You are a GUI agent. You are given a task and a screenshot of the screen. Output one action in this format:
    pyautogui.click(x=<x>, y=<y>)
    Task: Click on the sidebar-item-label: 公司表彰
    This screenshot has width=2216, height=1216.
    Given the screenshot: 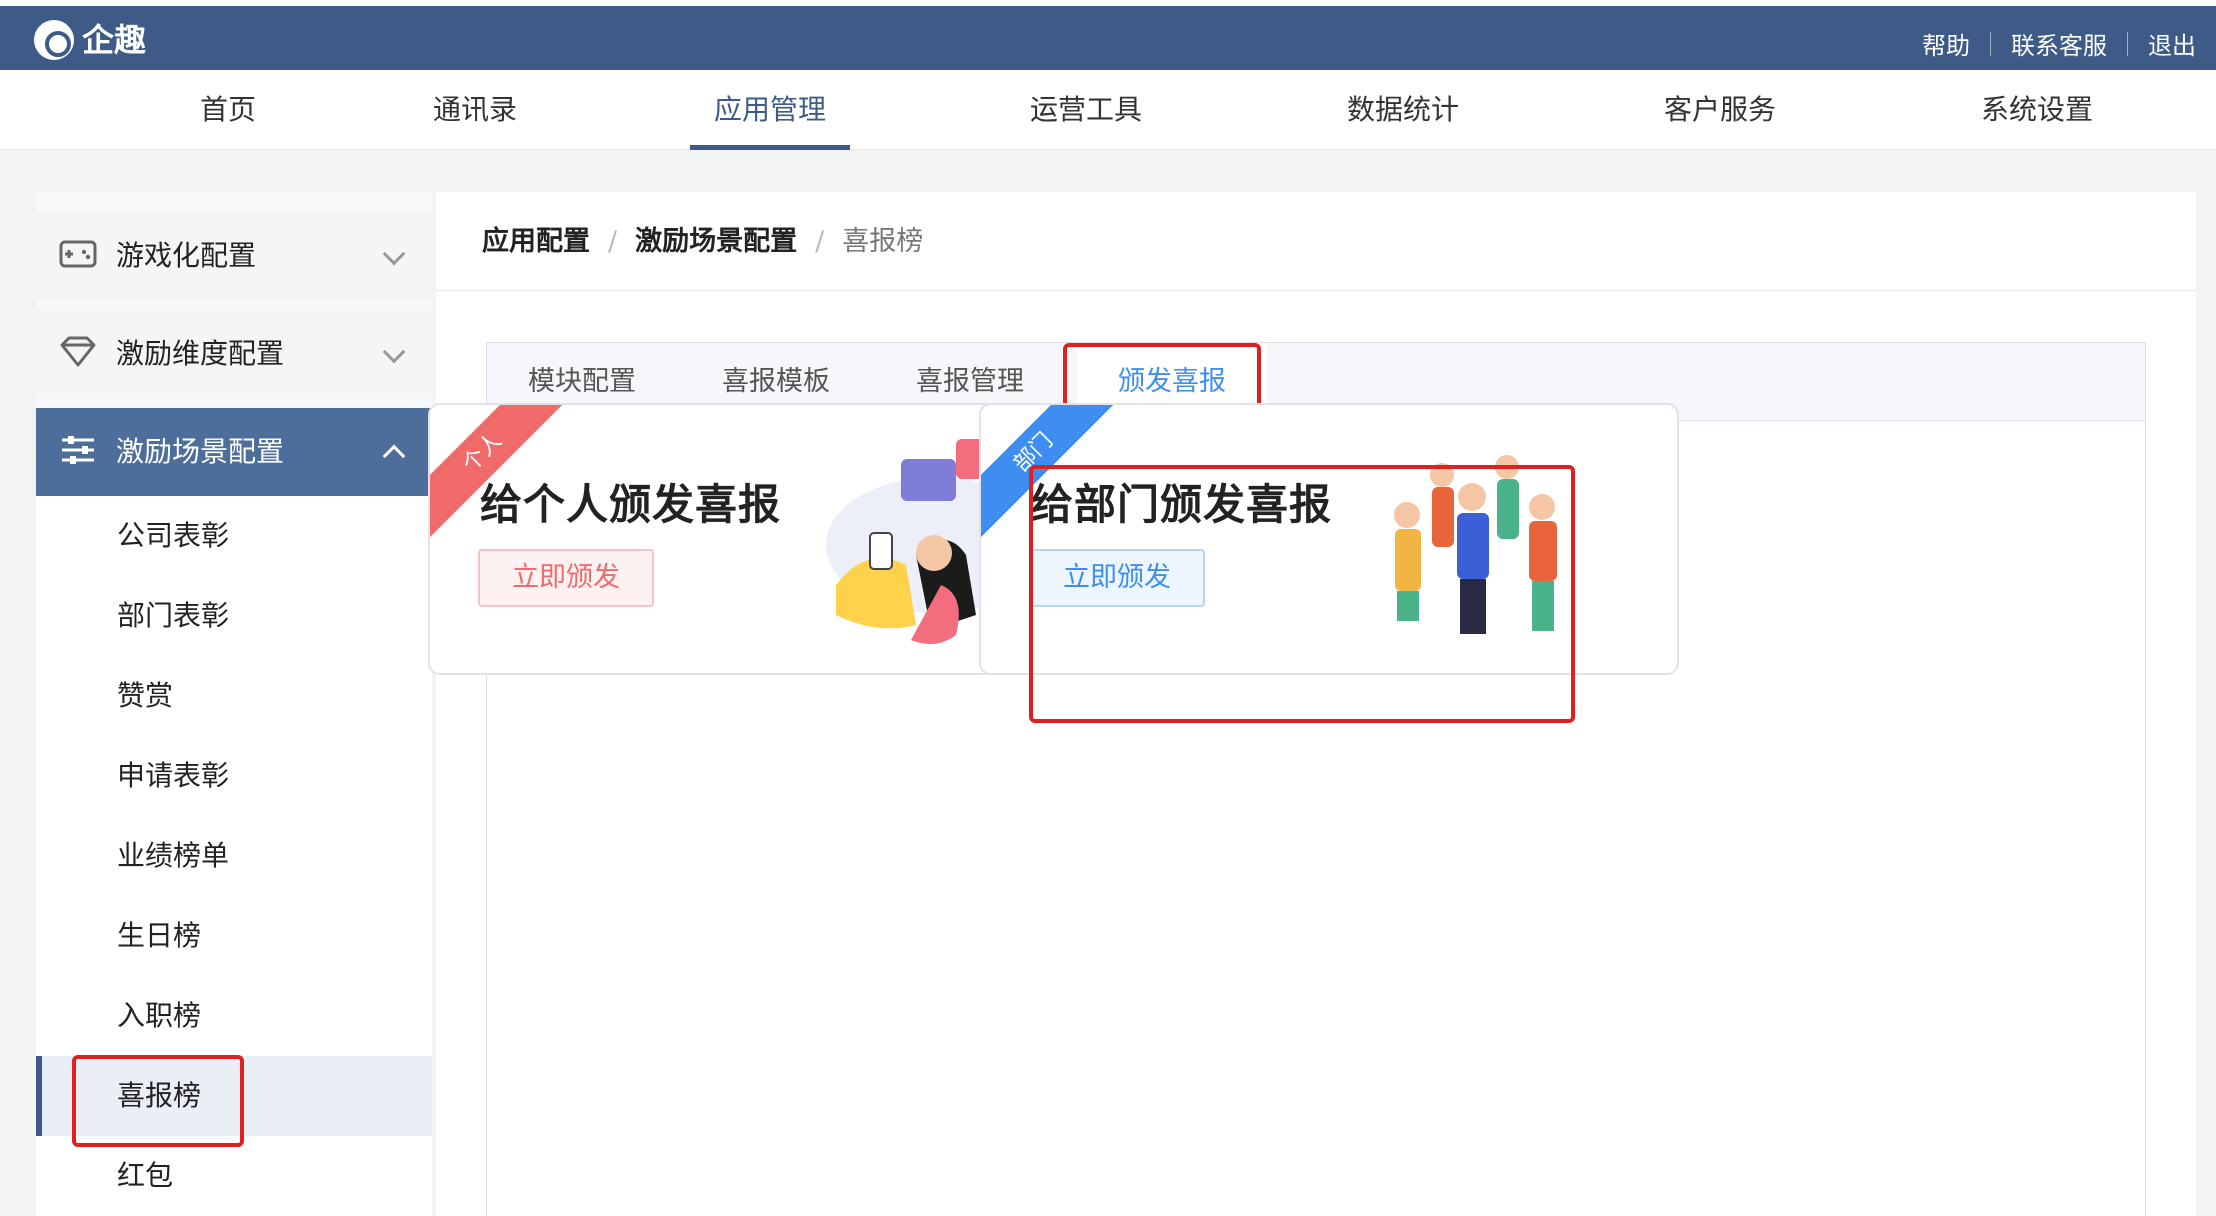 What is the action you would take?
    pyautogui.click(x=173, y=535)
    